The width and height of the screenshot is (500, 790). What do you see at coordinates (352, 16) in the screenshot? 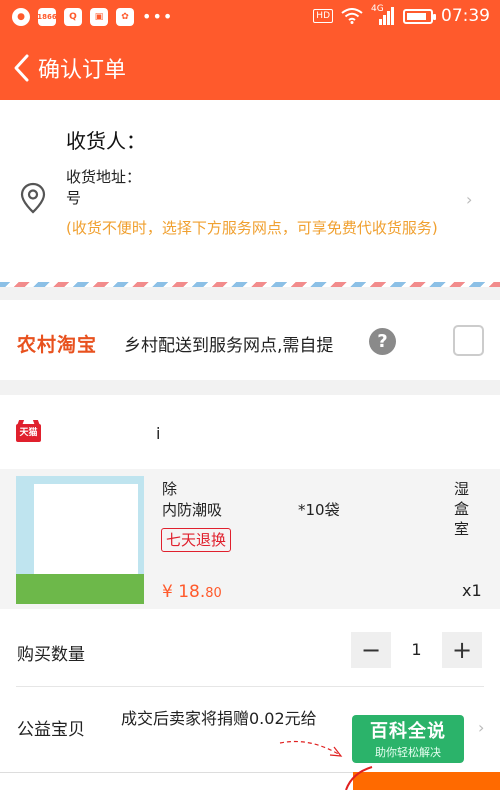
I see `wifi-icon` at bounding box center [352, 16].